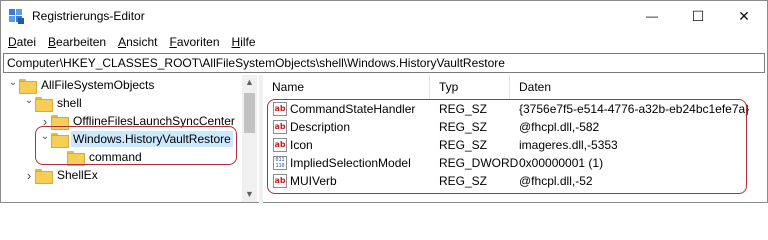 The image size is (768, 240). What do you see at coordinates (53, 103) in the screenshot?
I see `tree-item: ⌄ shell` at bounding box center [53, 103].